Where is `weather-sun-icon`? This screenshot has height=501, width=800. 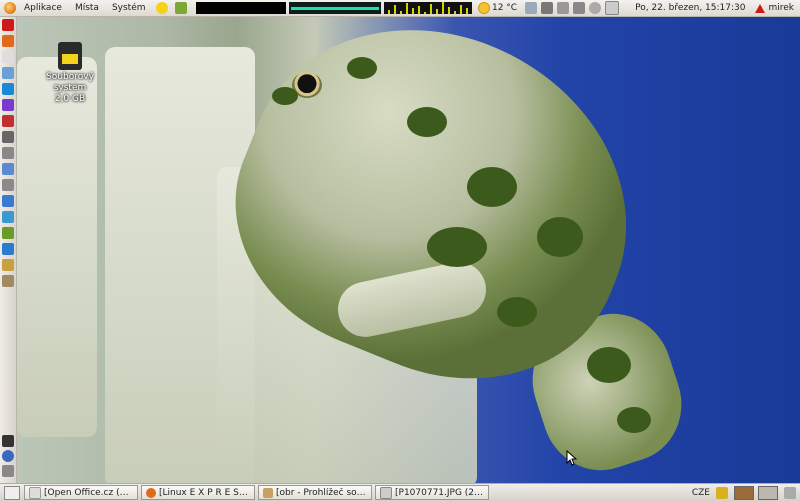
weather-sun-icon is located at coordinates (483, 8).